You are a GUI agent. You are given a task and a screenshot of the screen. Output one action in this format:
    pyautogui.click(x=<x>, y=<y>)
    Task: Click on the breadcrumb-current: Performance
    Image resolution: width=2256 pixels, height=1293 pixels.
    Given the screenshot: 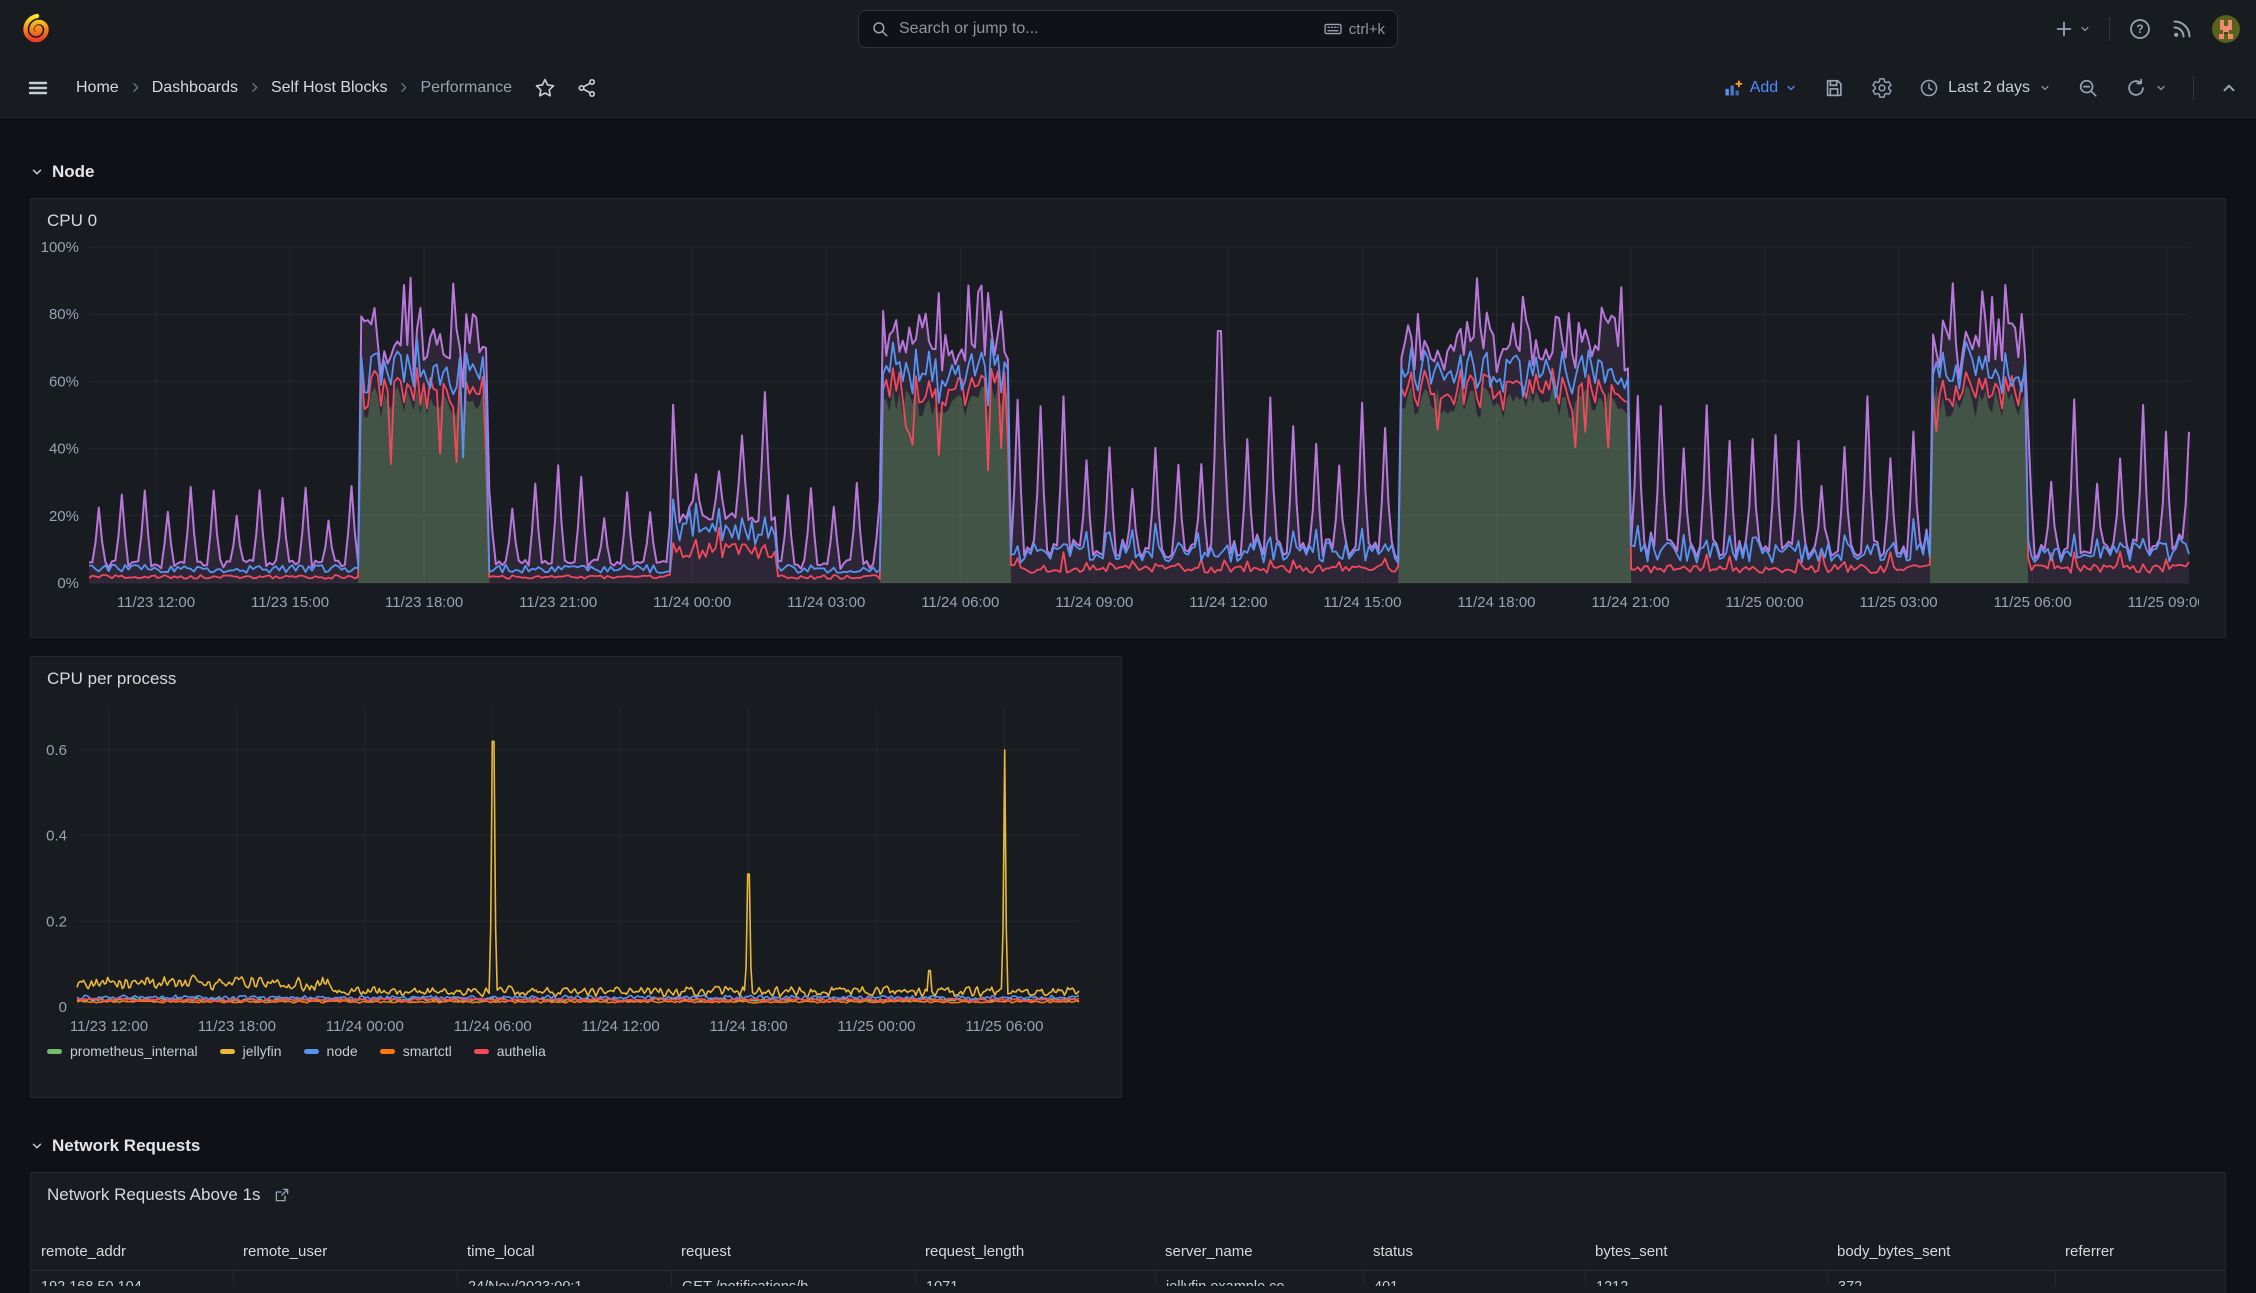 What is the action you would take?
    pyautogui.click(x=466, y=87)
    